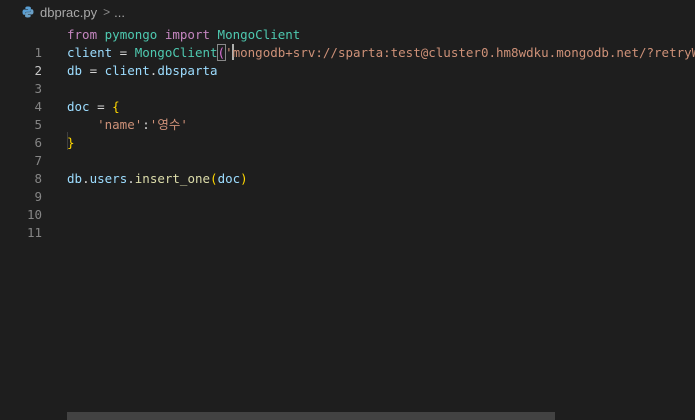  What do you see at coordinates (172, 178) in the screenshot?
I see `token-function: insert_one` at bounding box center [172, 178].